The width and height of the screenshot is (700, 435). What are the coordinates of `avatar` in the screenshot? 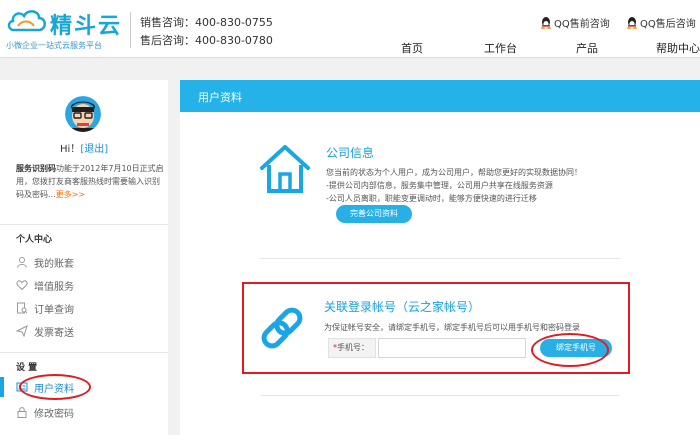 It's located at (83, 114).